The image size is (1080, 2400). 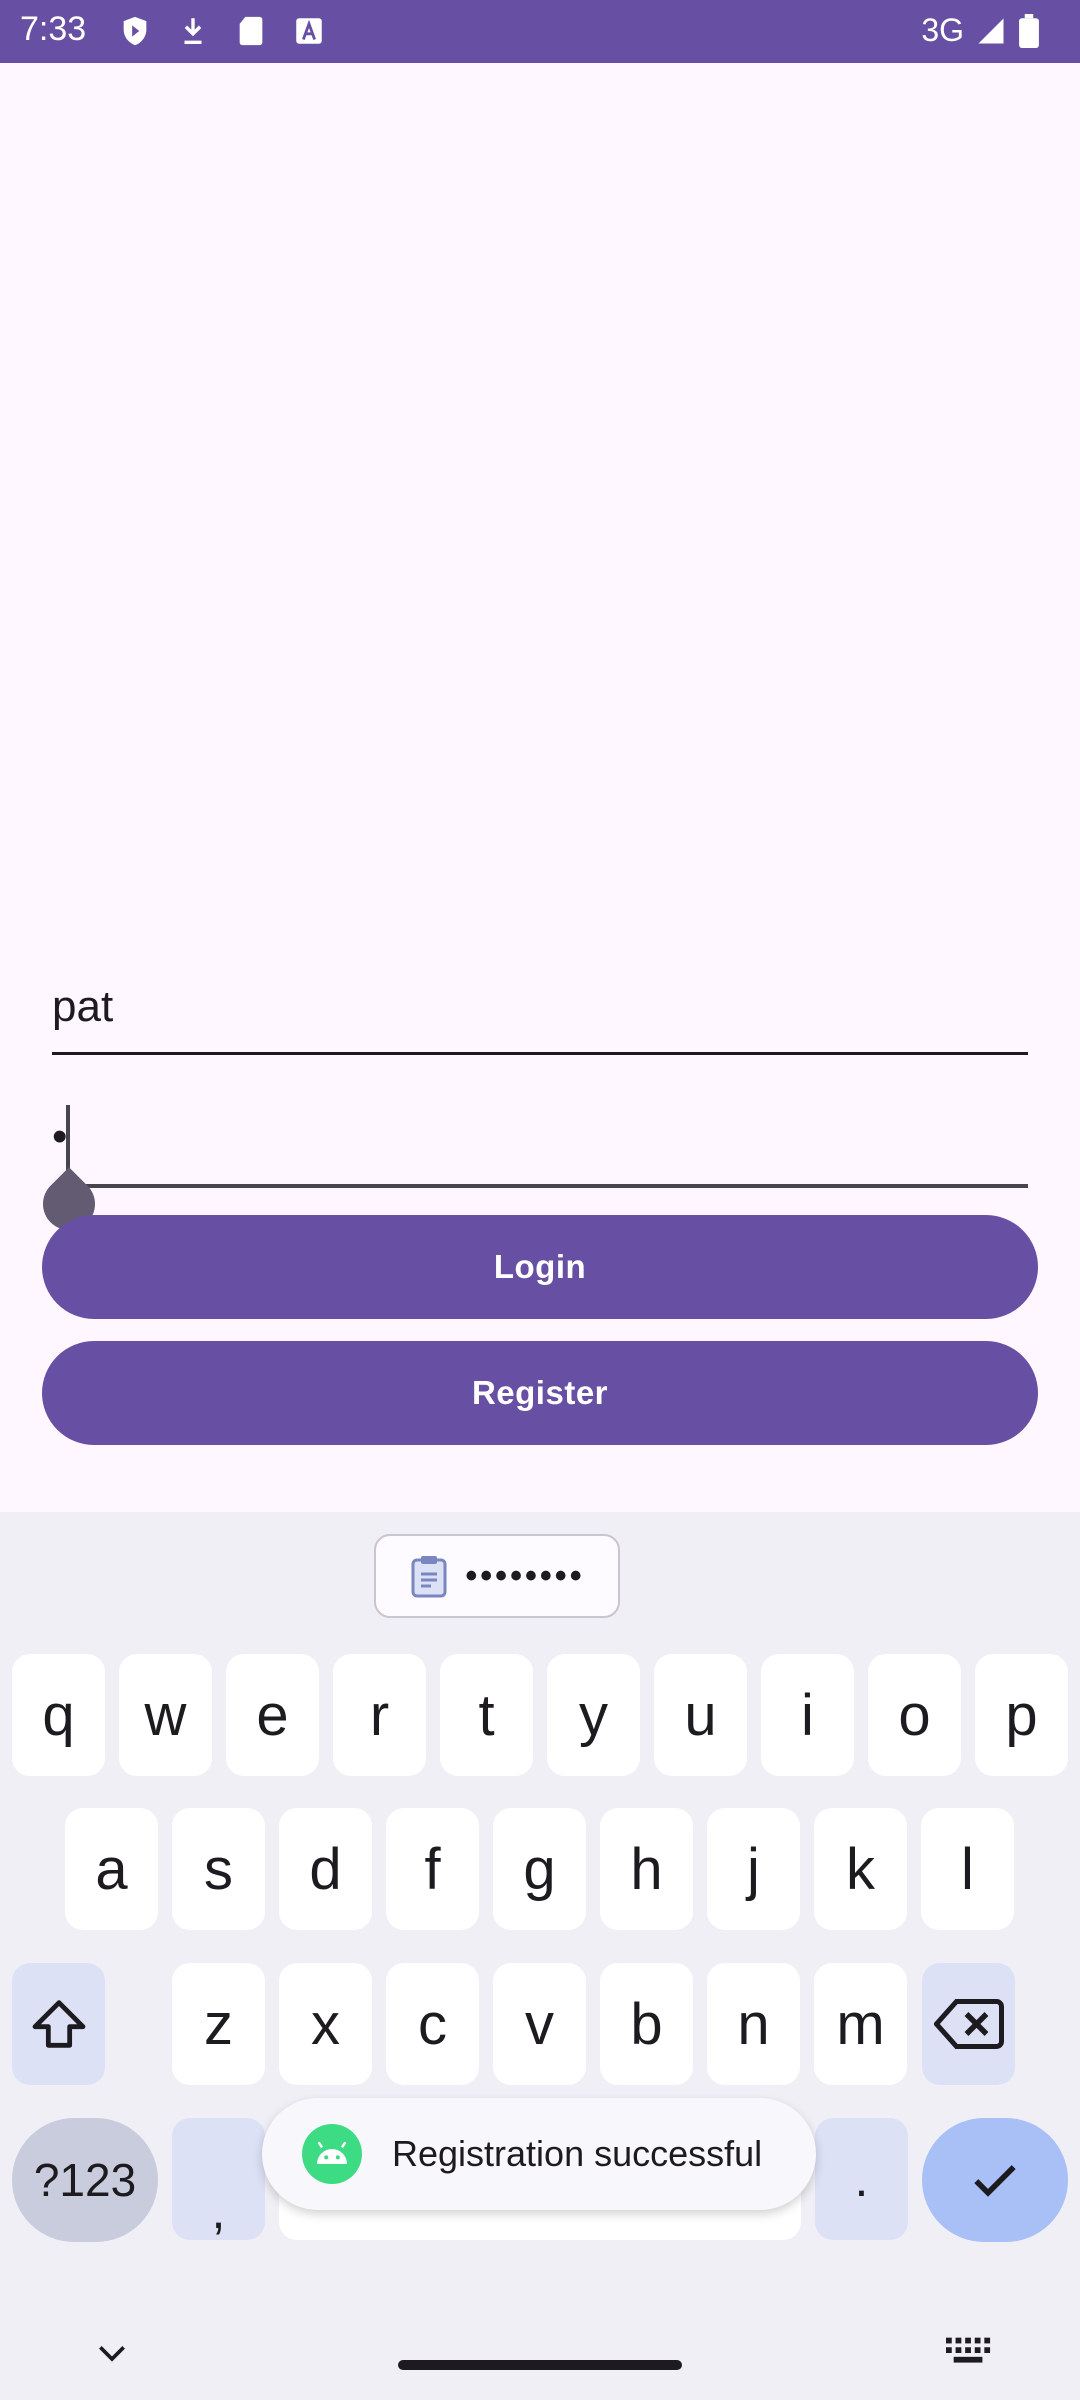 What do you see at coordinates (540, 1139) in the screenshot?
I see `password-field: •` at bounding box center [540, 1139].